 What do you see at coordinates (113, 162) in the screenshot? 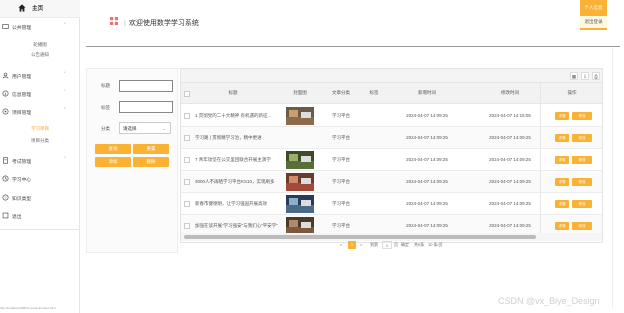
I see `add-button: 添加` at bounding box center [113, 162].